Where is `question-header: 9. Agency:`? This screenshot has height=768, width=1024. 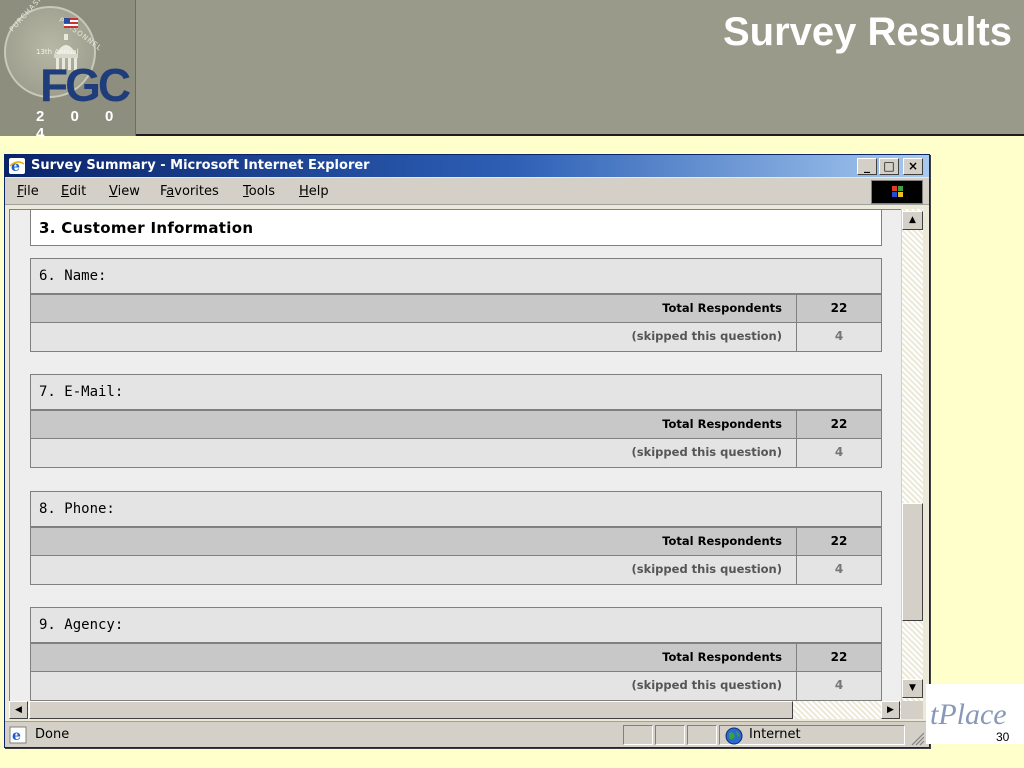
question-header: 9. Agency: is located at coordinates (456, 625).